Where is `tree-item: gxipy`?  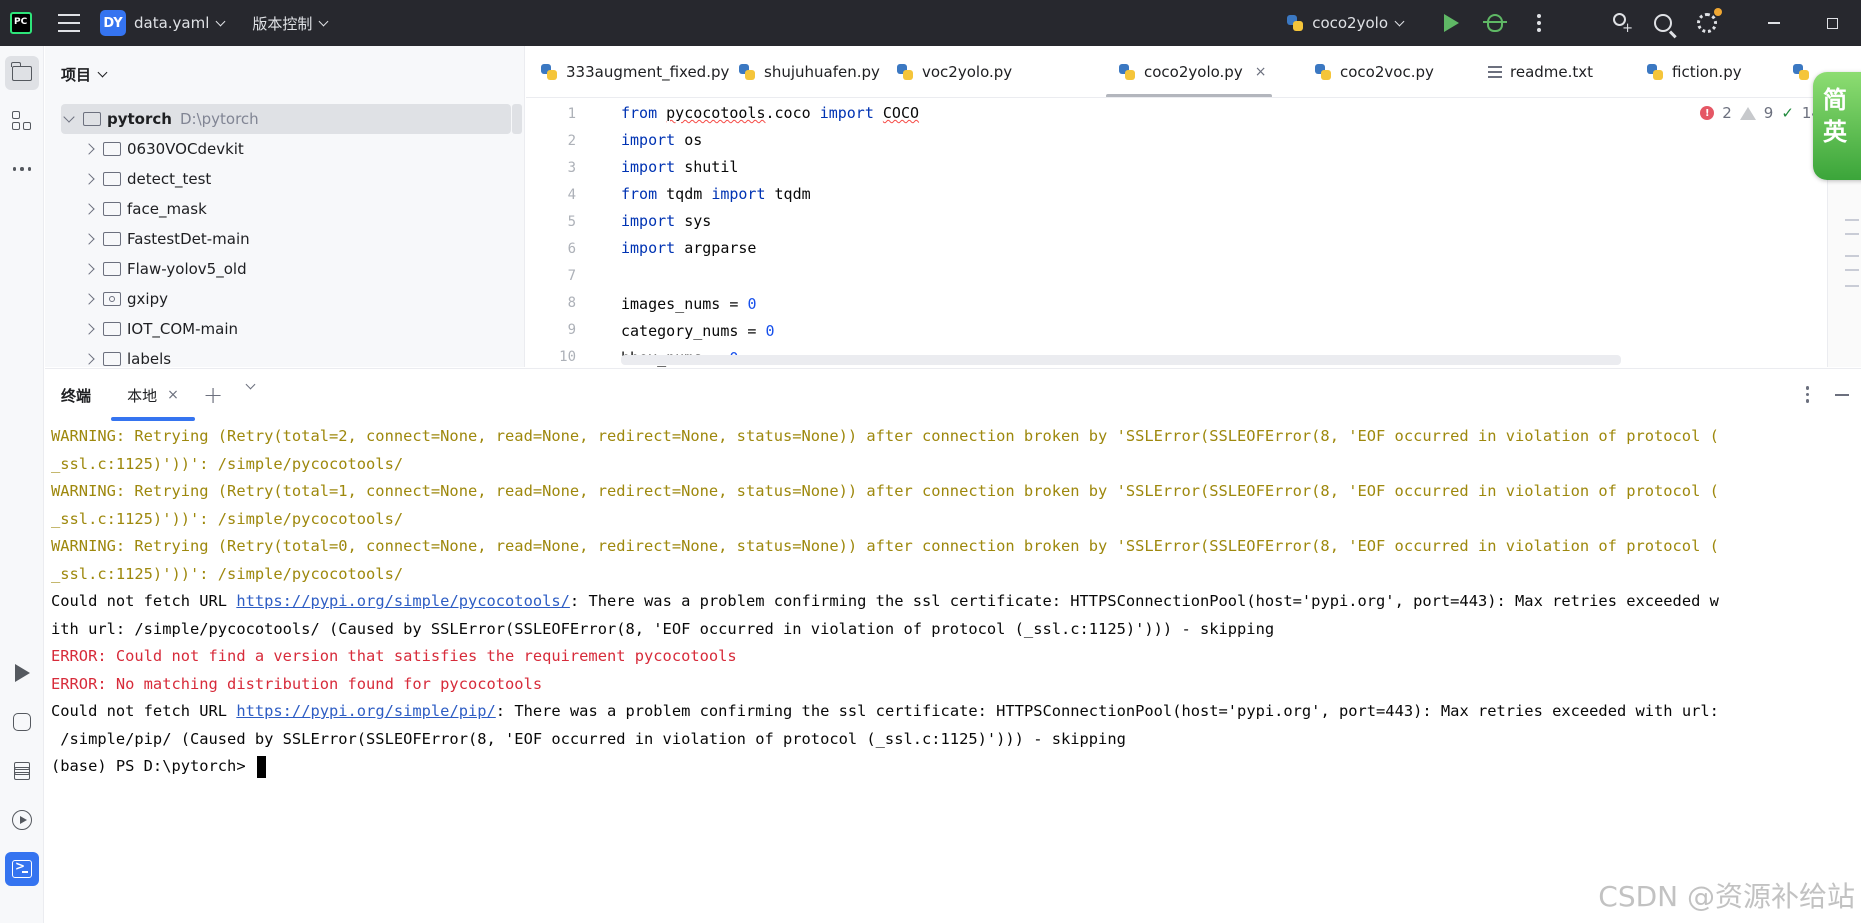
tree-item: gxipy is located at coordinates (286, 299).